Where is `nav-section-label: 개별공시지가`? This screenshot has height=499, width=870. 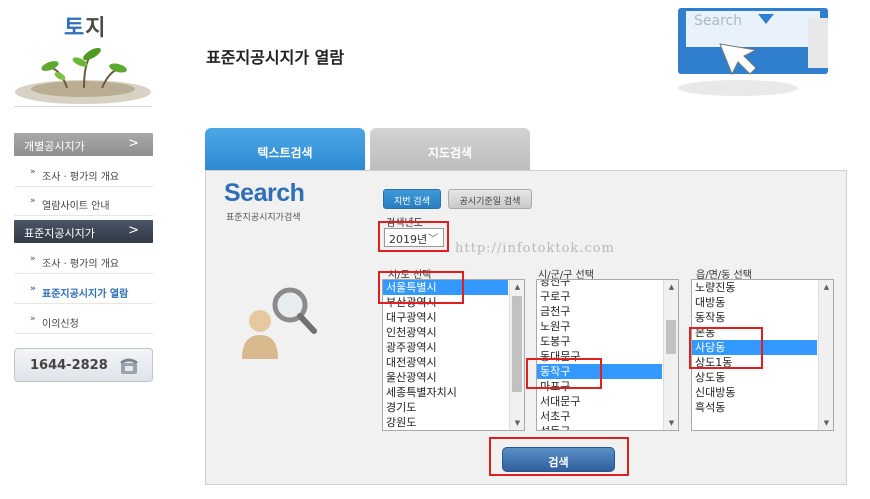
nav-section-label: 개별공시지가 is located at coordinates (54, 146).